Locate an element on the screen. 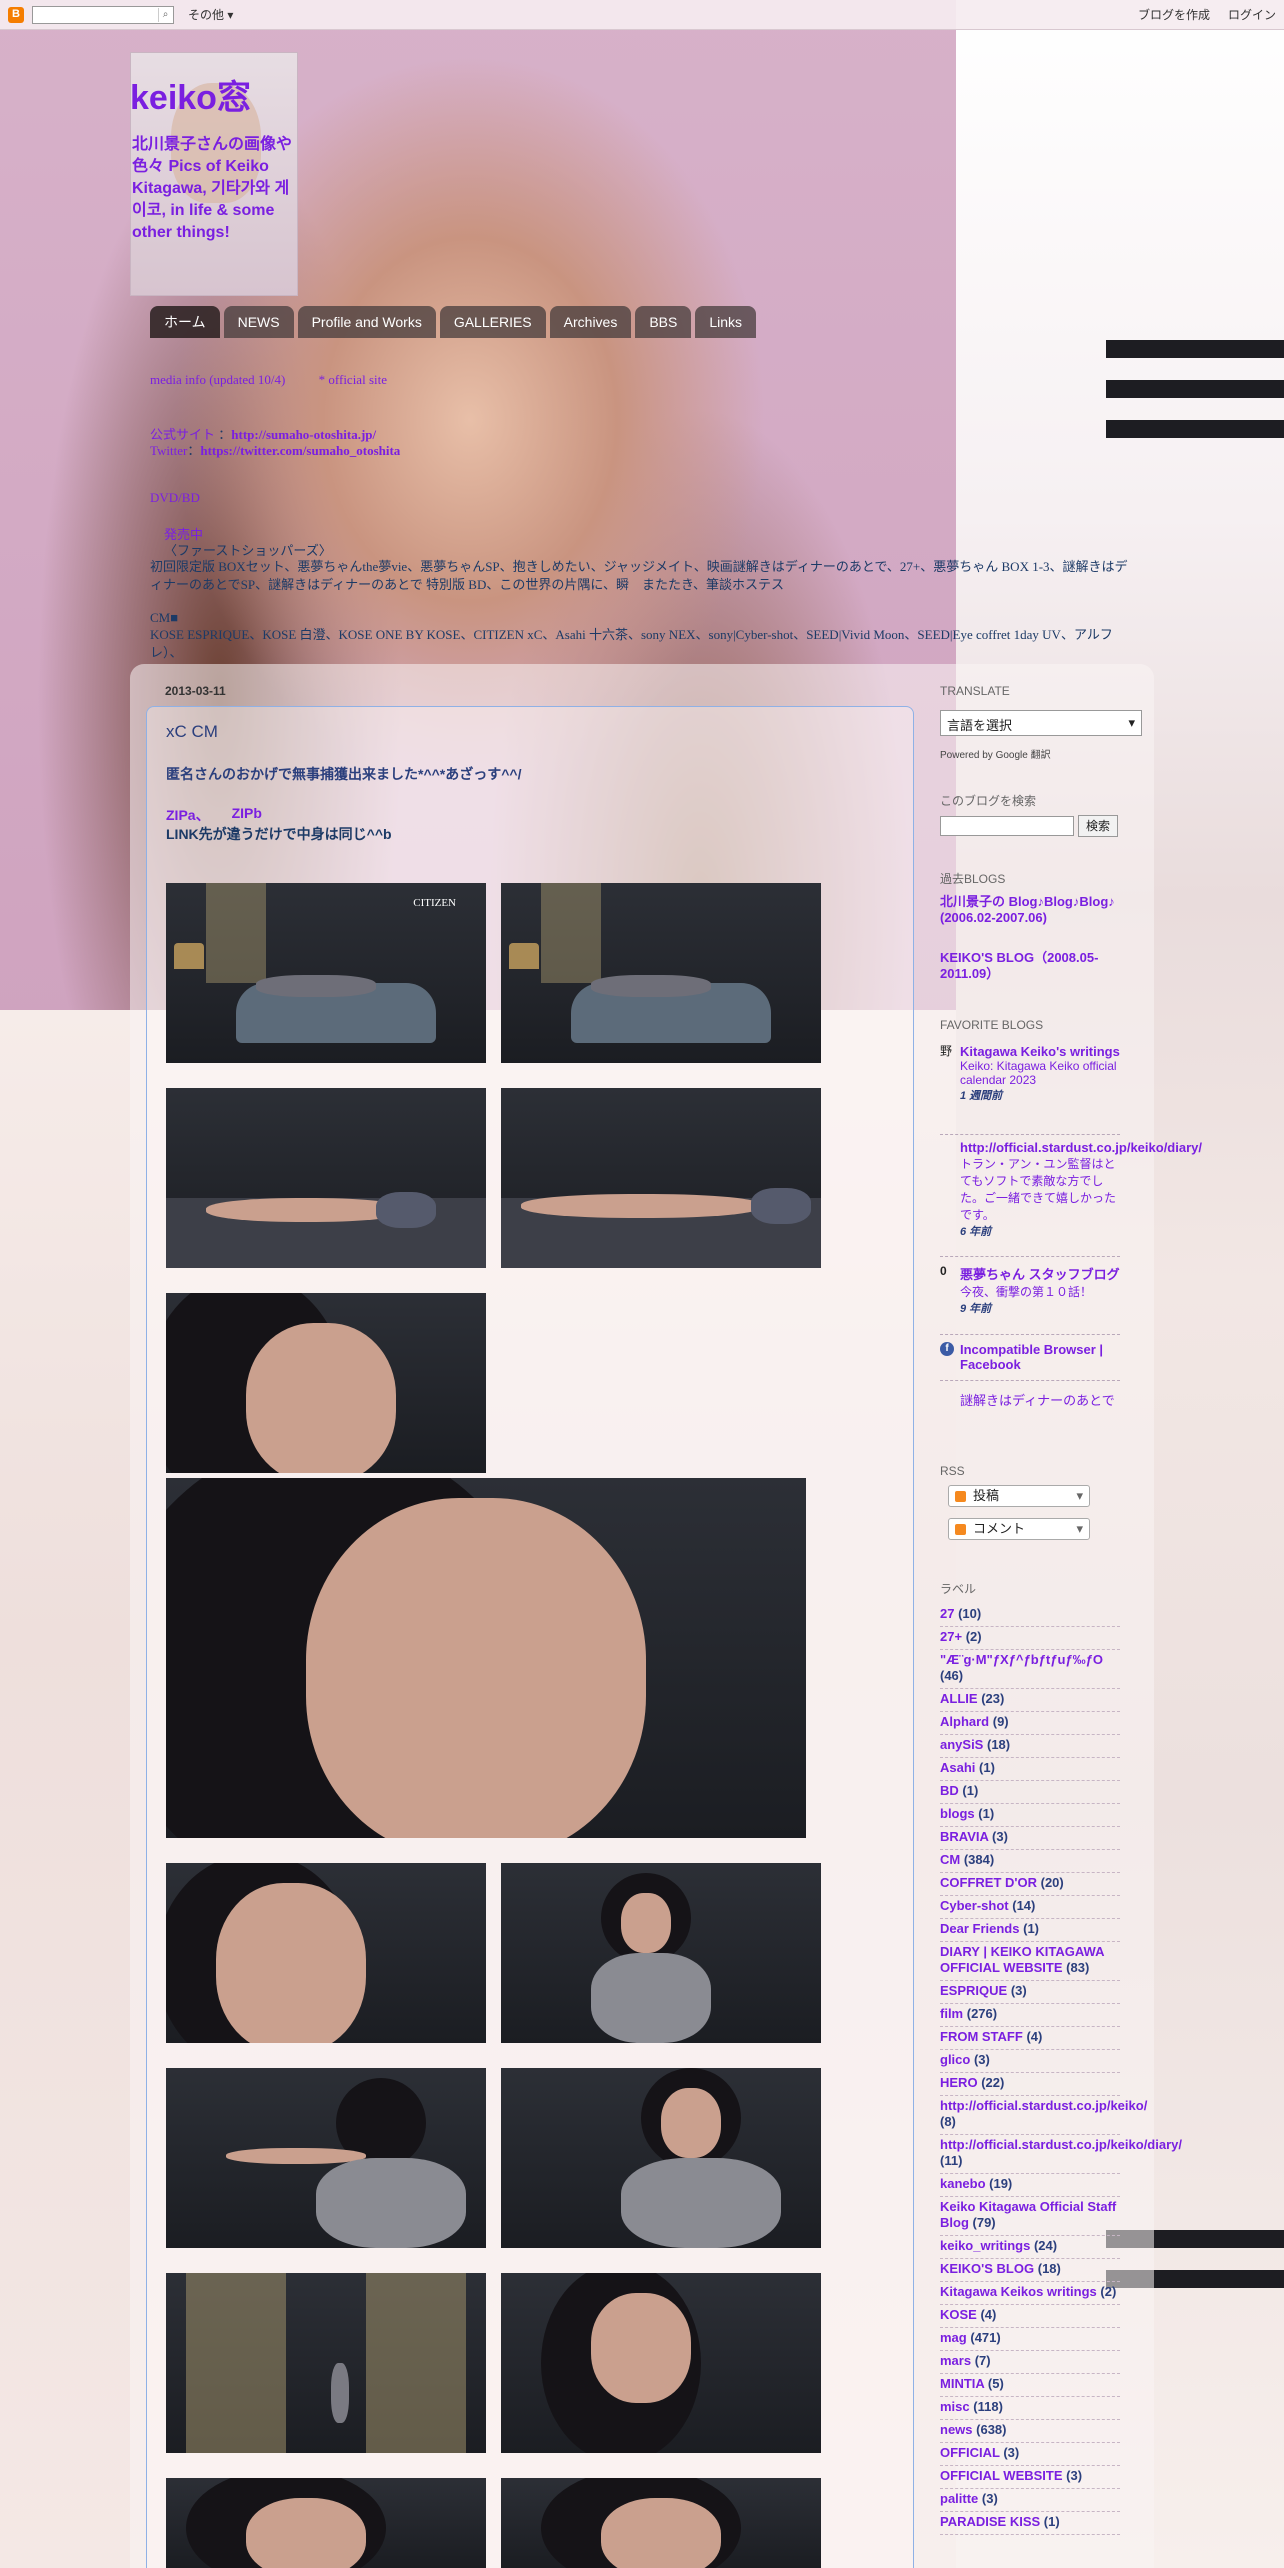  label-item: kanebo (19) is located at coordinates (1030, 2185).